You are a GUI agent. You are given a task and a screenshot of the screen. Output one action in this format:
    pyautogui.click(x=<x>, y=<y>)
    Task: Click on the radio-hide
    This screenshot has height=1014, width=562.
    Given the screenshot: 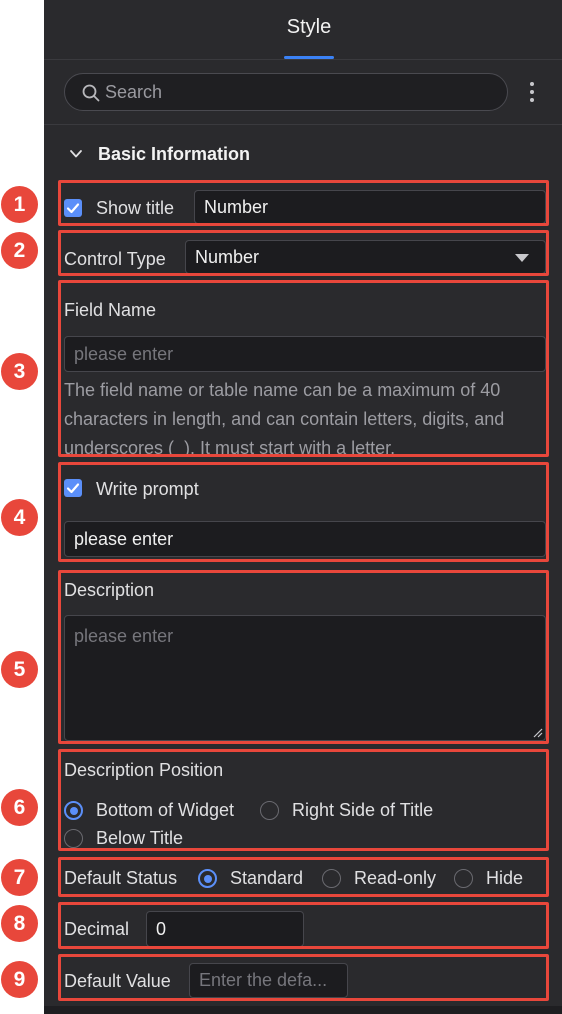 What is the action you would take?
    pyautogui.click(x=463, y=878)
    